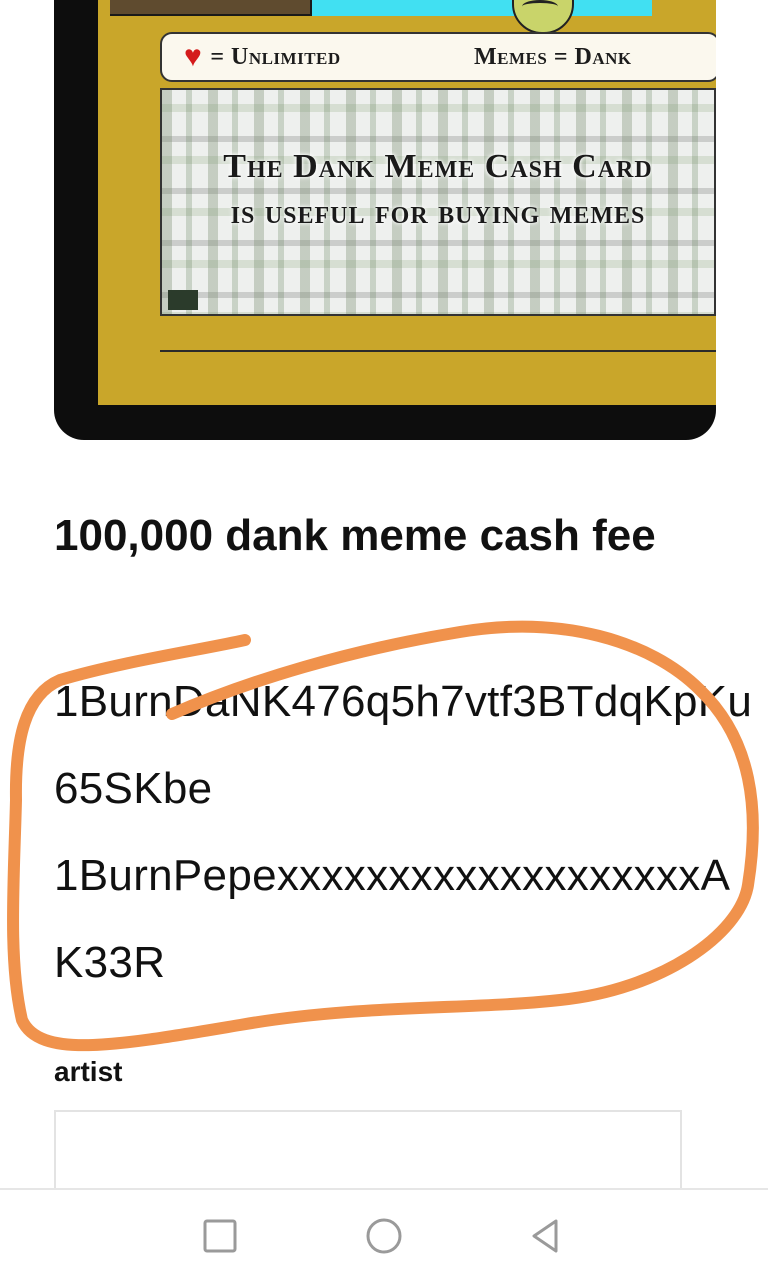 This screenshot has width=768, height=1282. What do you see at coordinates (403, 745) in the screenshot?
I see `burn-address-1: 1BurnDaNK476q5h7vtf3BTdqKpKu65SKbe` at bounding box center [403, 745].